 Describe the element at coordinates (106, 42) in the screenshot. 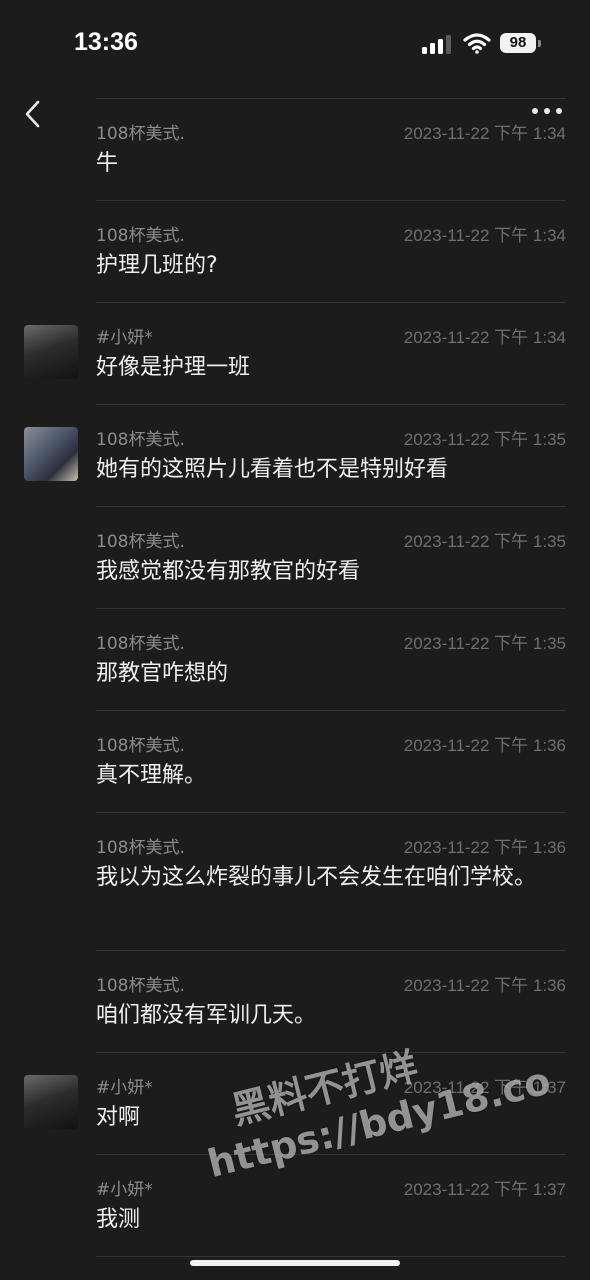

I see `status-time: 13:36` at that location.